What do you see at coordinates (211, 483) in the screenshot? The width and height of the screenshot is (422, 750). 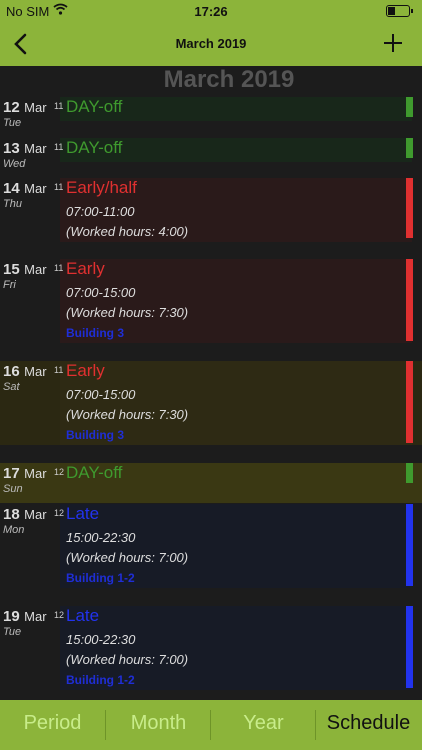 I see `day-row: 17 Mar Sun 12 DAY-off` at bounding box center [211, 483].